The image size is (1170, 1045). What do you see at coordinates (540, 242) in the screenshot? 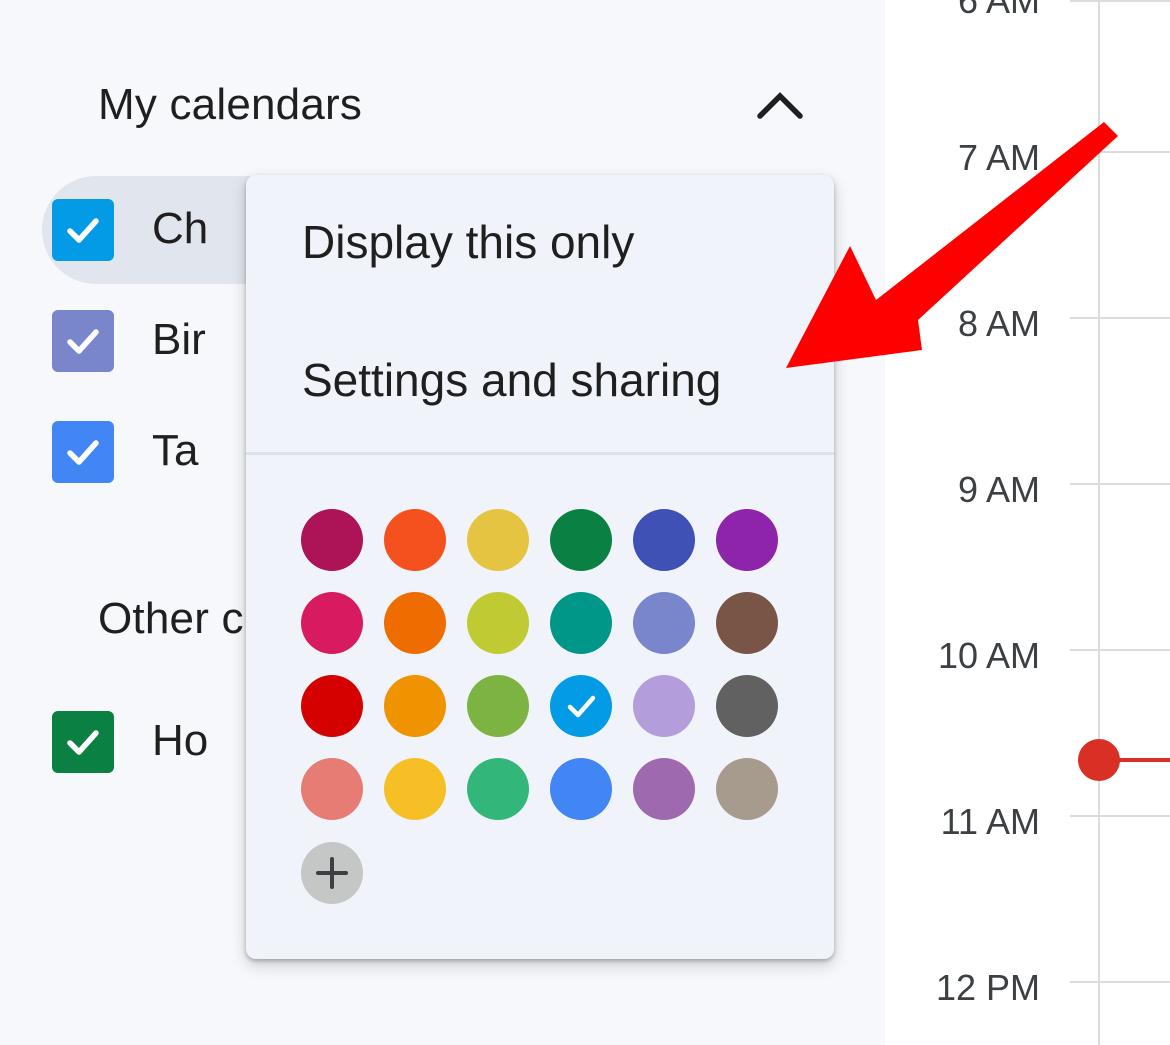
I see `display-this-only-menu-item: Display this only` at bounding box center [540, 242].